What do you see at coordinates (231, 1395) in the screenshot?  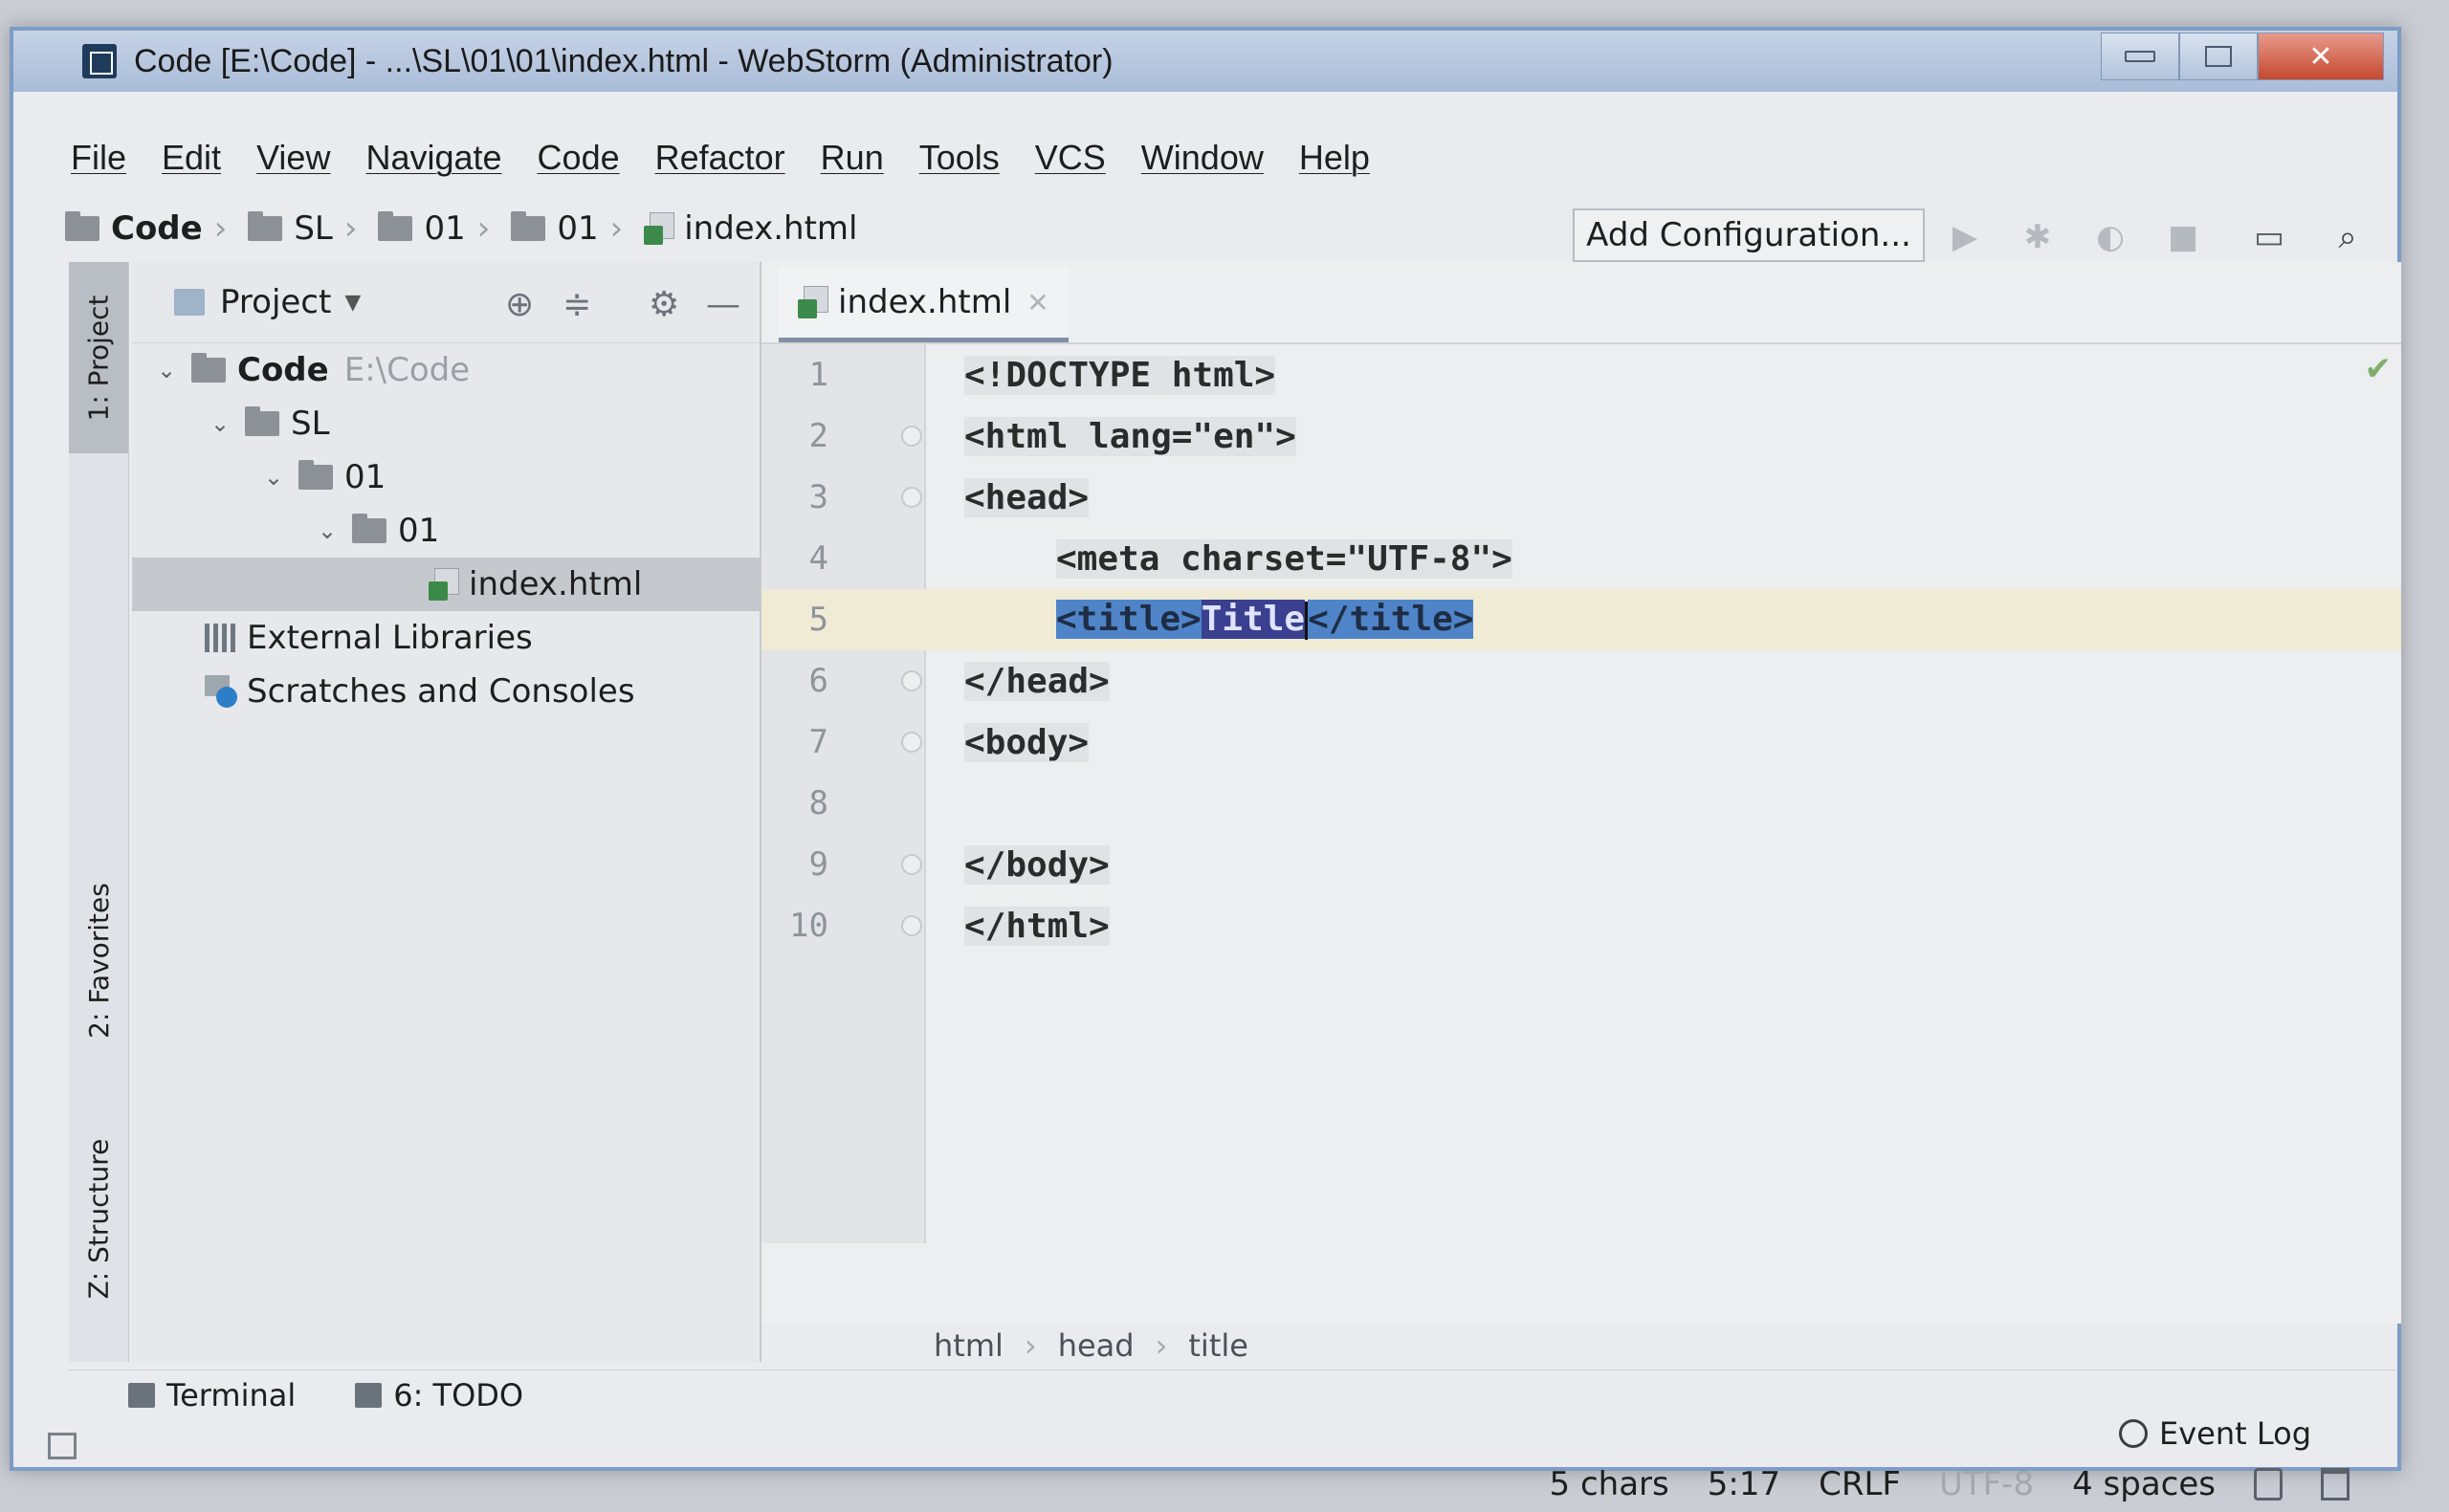 I see `terminal-tab-label: Terminal` at bounding box center [231, 1395].